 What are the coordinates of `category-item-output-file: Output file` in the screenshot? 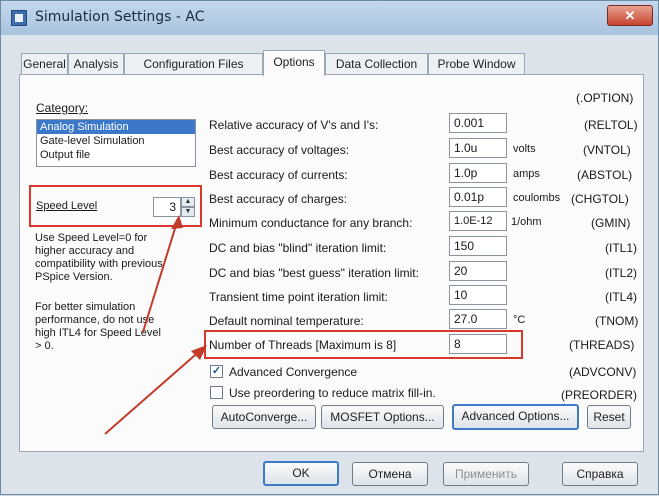 It's located at (116, 155).